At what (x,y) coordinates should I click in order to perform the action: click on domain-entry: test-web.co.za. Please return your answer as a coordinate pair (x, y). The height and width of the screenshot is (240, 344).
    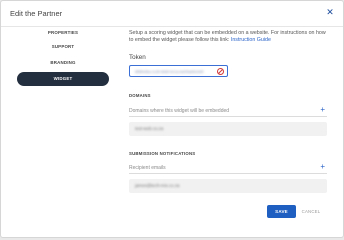
    Looking at the image, I should click on (228, 129).